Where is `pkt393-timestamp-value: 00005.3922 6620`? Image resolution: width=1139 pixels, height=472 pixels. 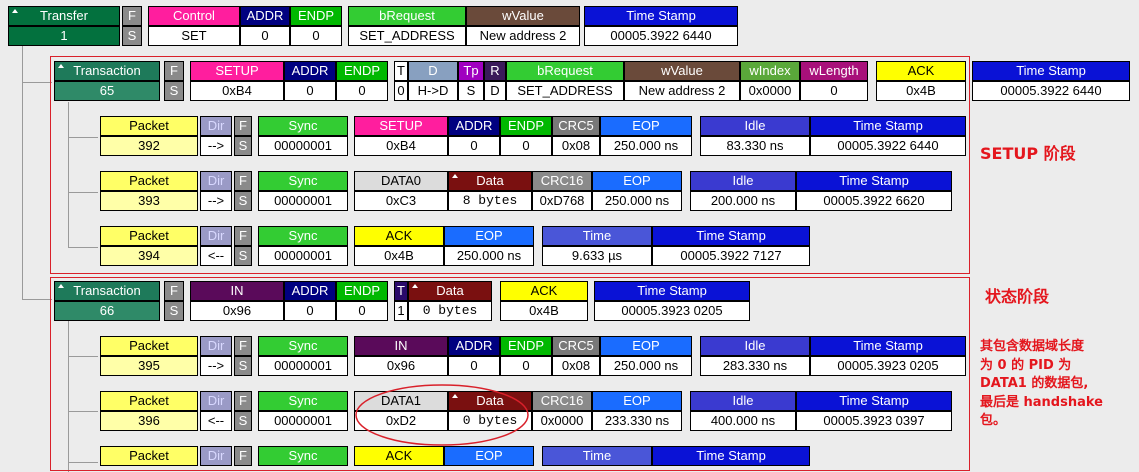 pkt393-timestamp-value: 00005.3922 6620 is located at coordinates (874, 201).